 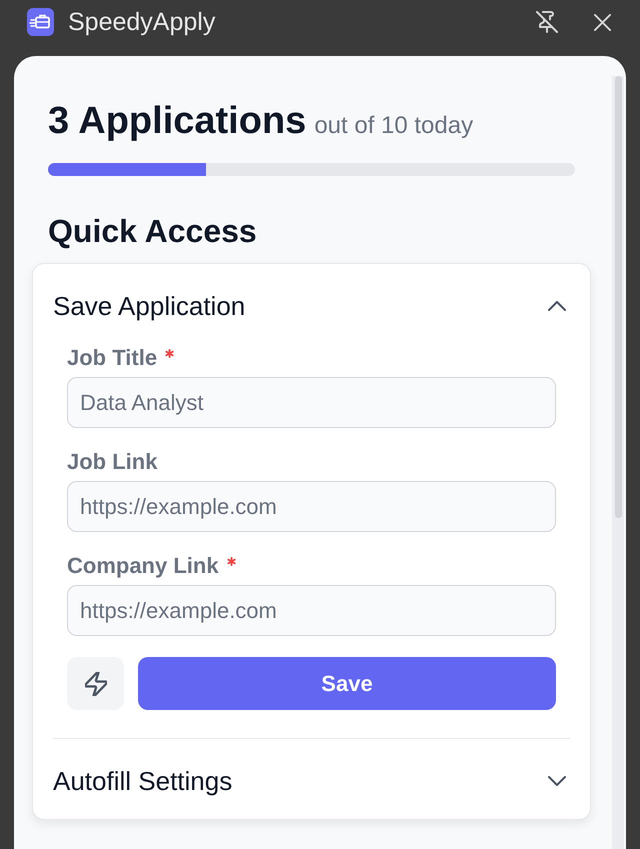 I want to click on scrollbar-thumb, so click(x=618, y=297).